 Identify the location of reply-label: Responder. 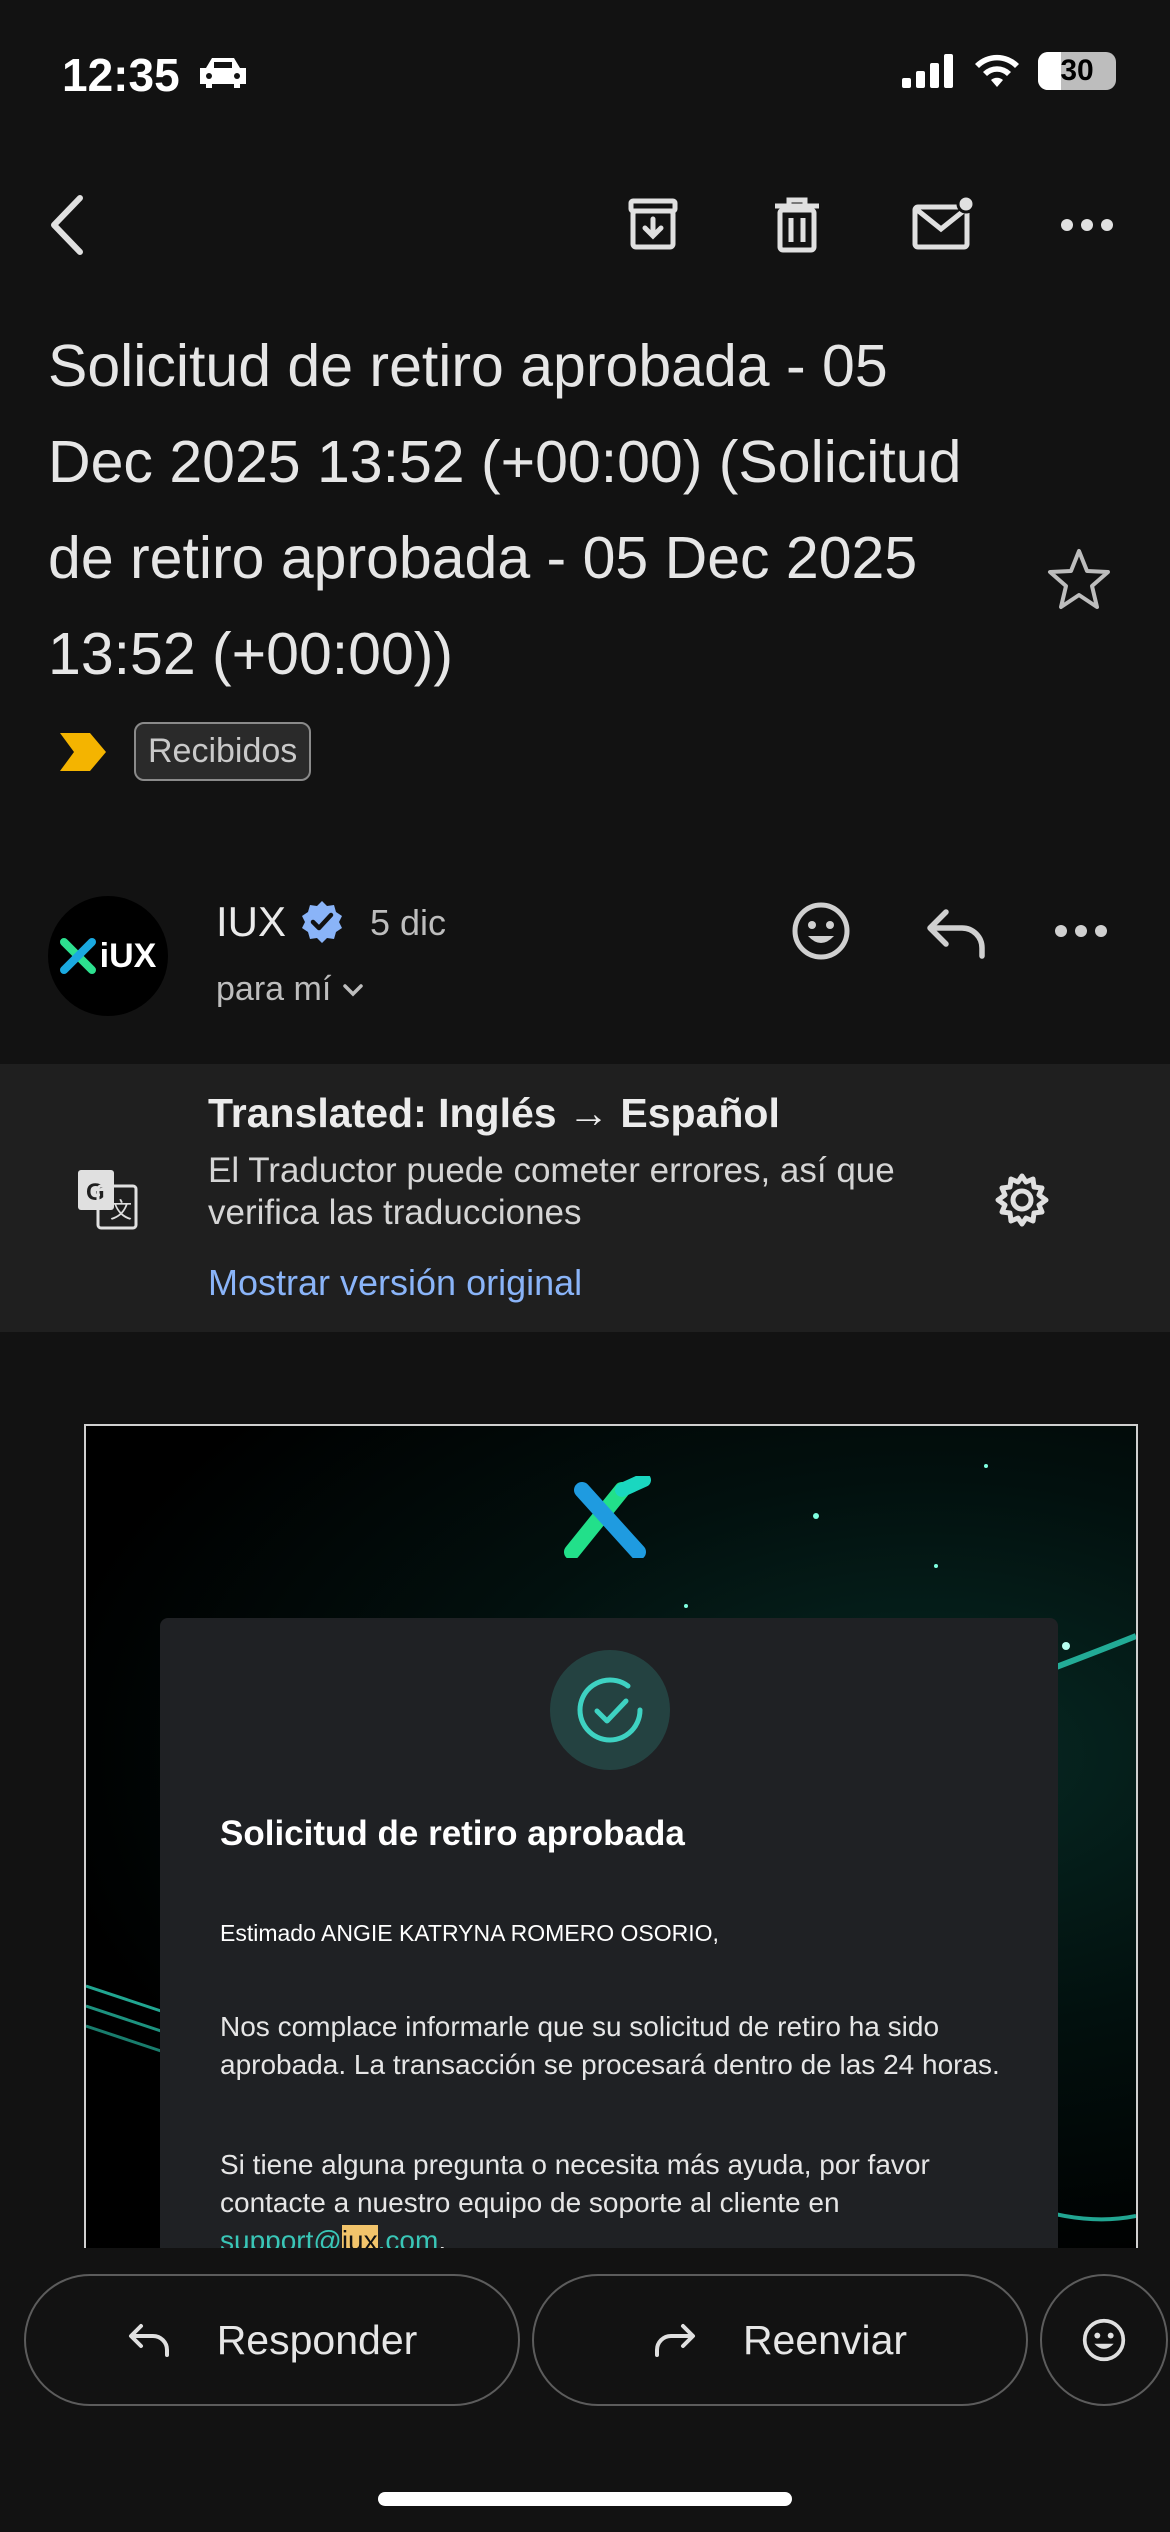
(317, 2339).